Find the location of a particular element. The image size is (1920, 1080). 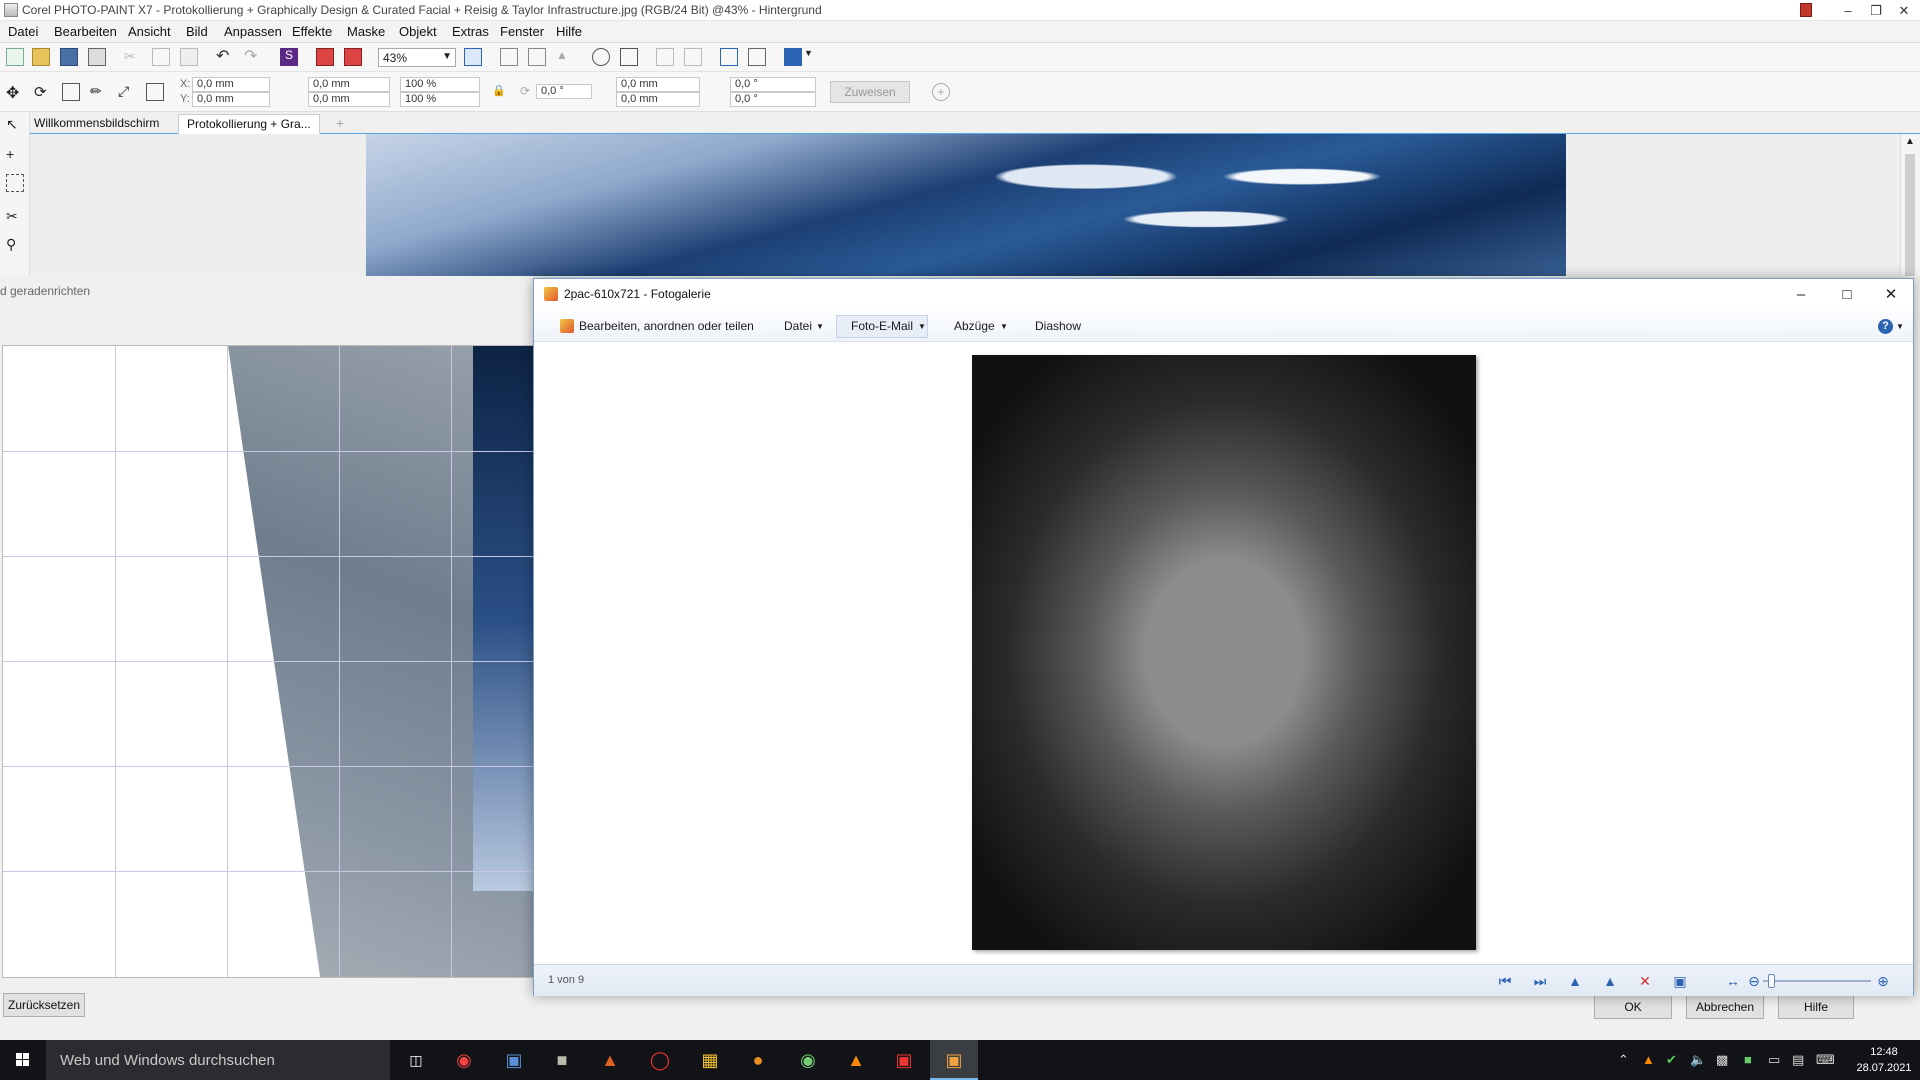

menu-extras: Extras is located at coordinates (470, 31).